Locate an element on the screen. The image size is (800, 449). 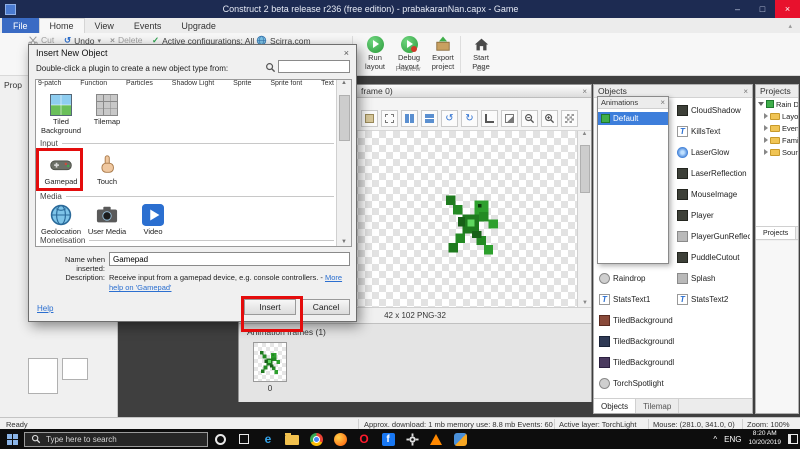
object-item: Raindrop is located at coordinates (635, 278).